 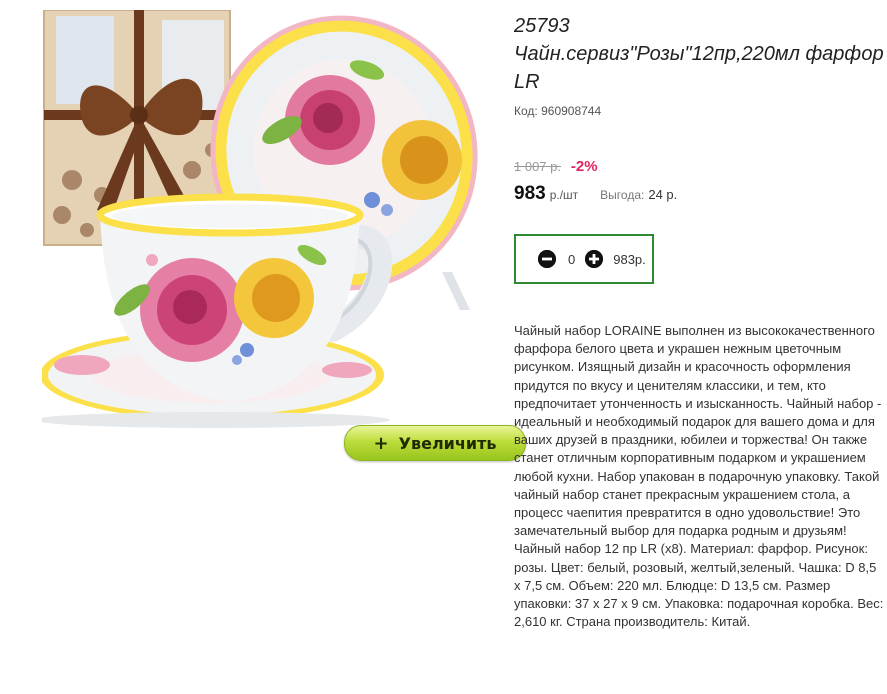 I want to click on old-price-row: 1 007 р. -2%, so click(x=699, y=166).